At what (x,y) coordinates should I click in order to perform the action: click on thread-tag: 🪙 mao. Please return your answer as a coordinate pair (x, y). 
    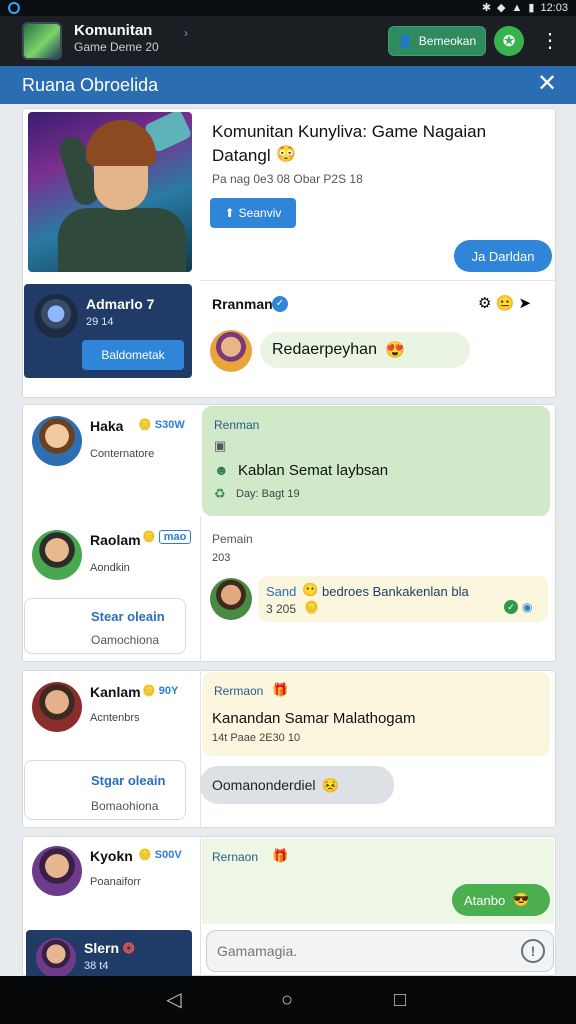
    Looking at the image, I should click on (167, 537).